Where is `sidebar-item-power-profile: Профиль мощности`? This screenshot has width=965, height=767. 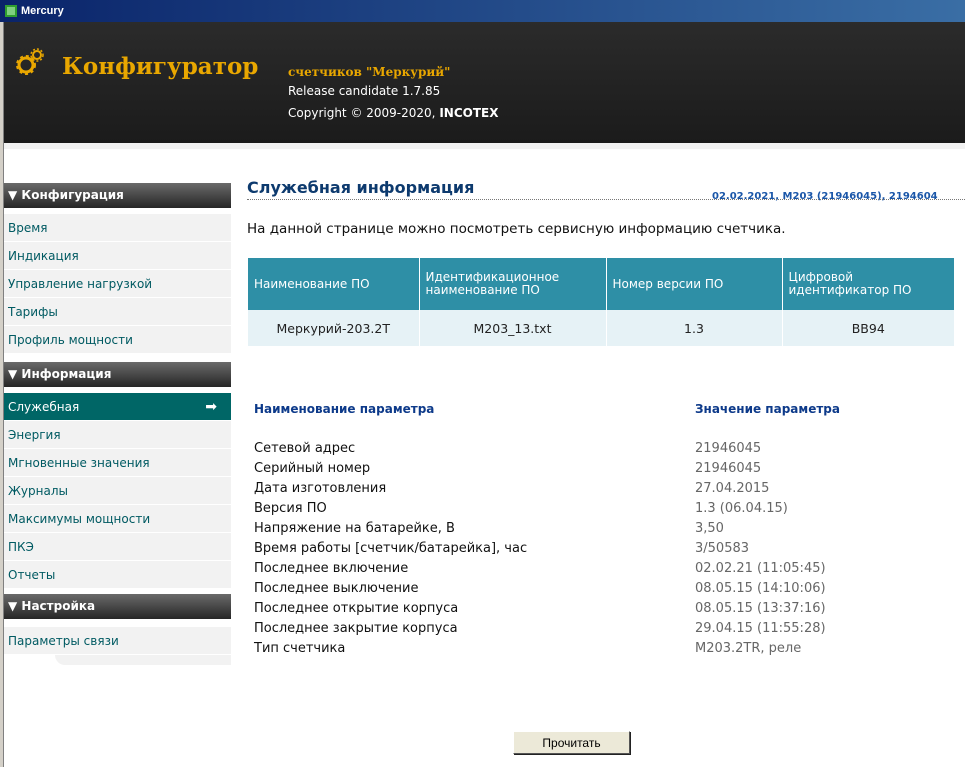 sidebar-item-power-profile: Профиль мощности is located at coordinates (117, 340).